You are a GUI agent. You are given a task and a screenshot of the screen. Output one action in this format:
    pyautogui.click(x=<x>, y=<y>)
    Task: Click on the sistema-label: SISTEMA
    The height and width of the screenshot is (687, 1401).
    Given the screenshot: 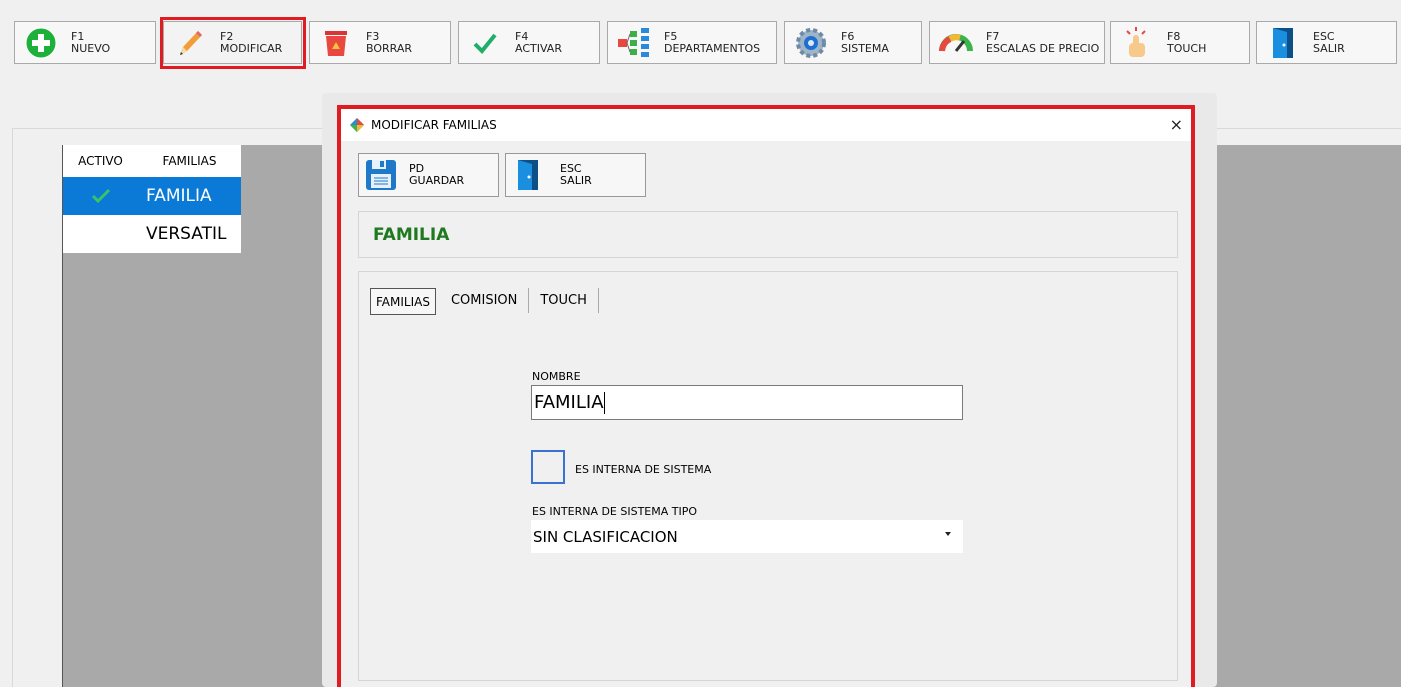 What is the action you would take?
    pyautogui.click(x=865, y=48)
    